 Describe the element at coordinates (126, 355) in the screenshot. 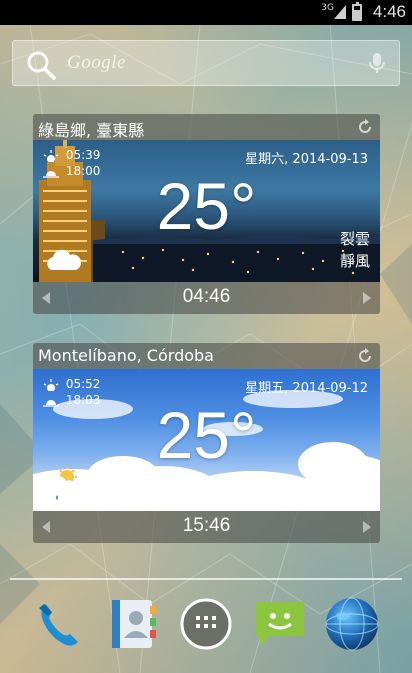

I see `location-label: Montelíbano, Córdoba` at that location.